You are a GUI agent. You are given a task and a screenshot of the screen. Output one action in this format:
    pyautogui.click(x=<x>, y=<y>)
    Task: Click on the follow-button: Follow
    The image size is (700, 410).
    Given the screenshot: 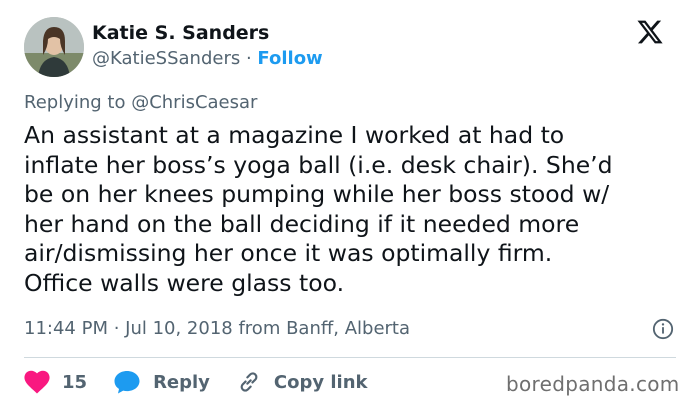 What is the action you would take?
    pyautogui.click(x=289, y=58)
    